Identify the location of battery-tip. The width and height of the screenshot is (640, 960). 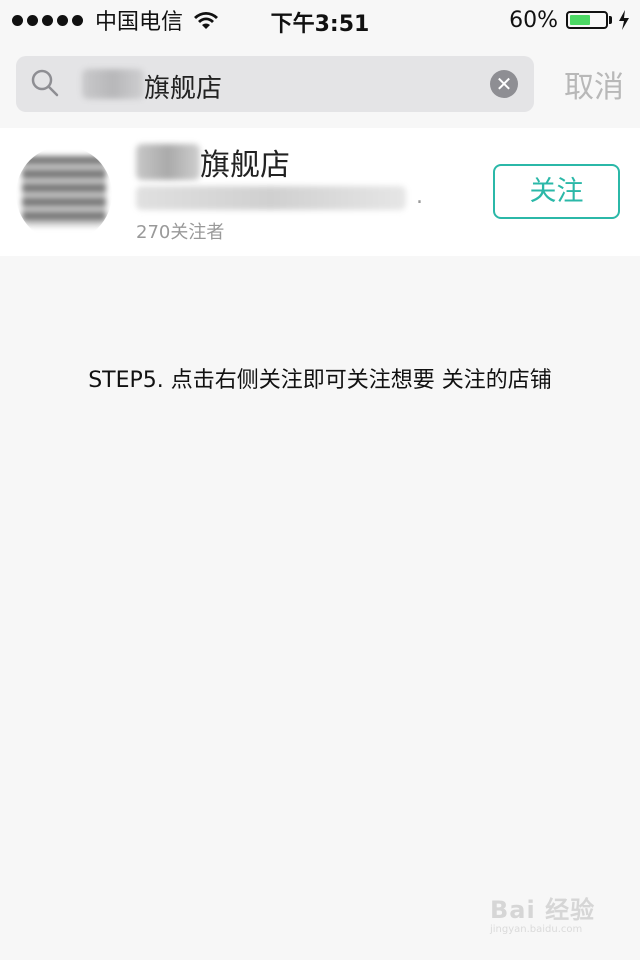
(610, 20).